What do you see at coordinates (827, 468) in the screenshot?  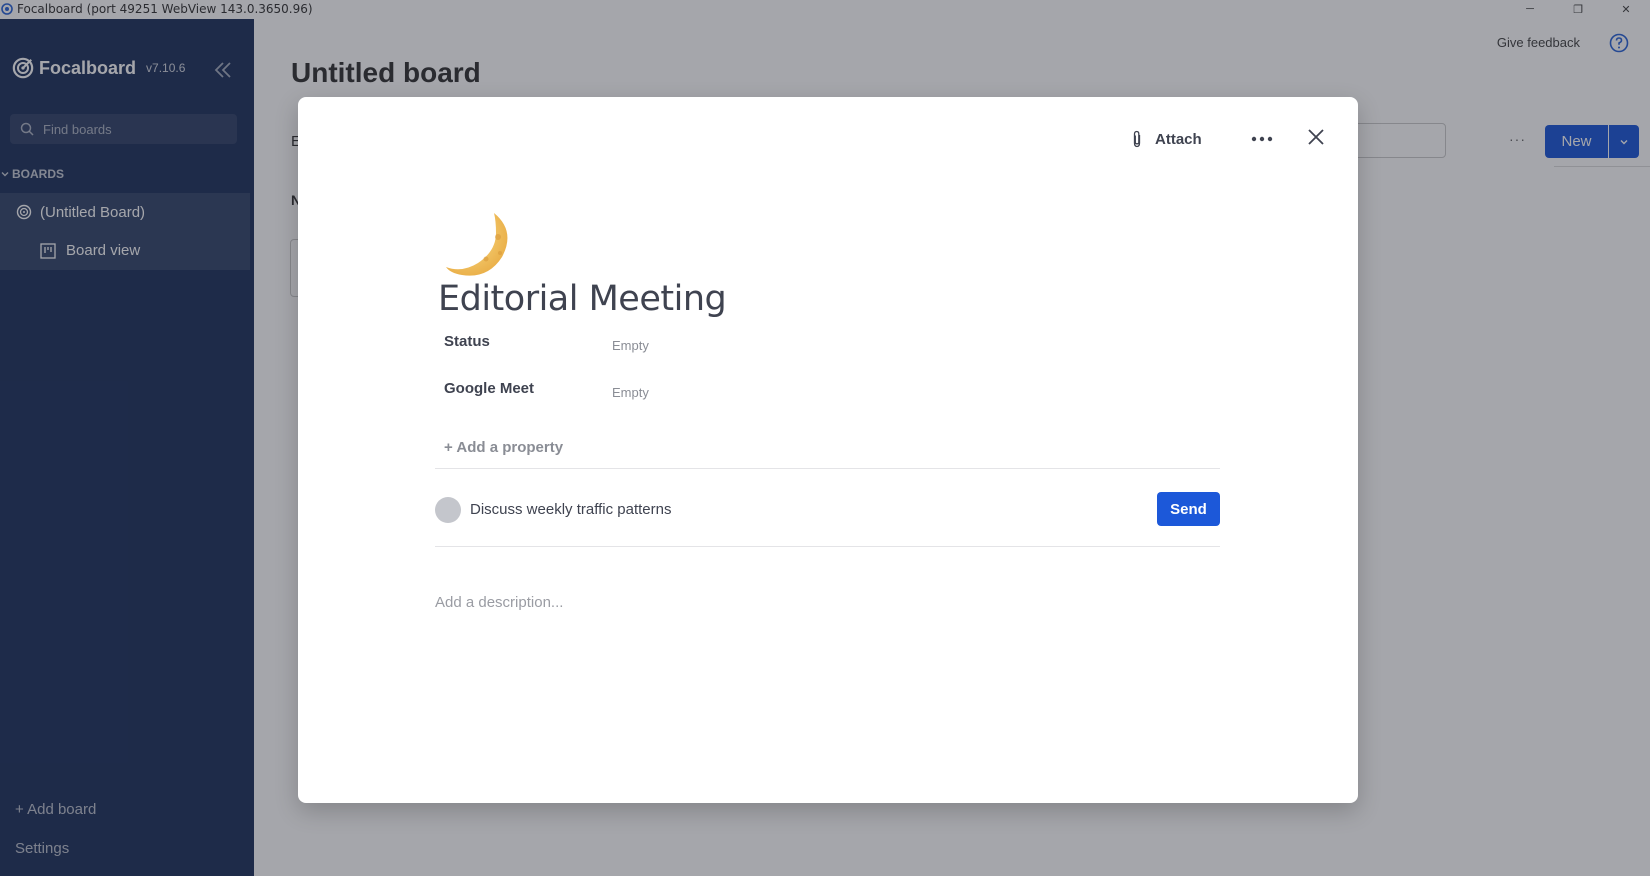 I see `properties-divider` at bounding box center [827, 468].